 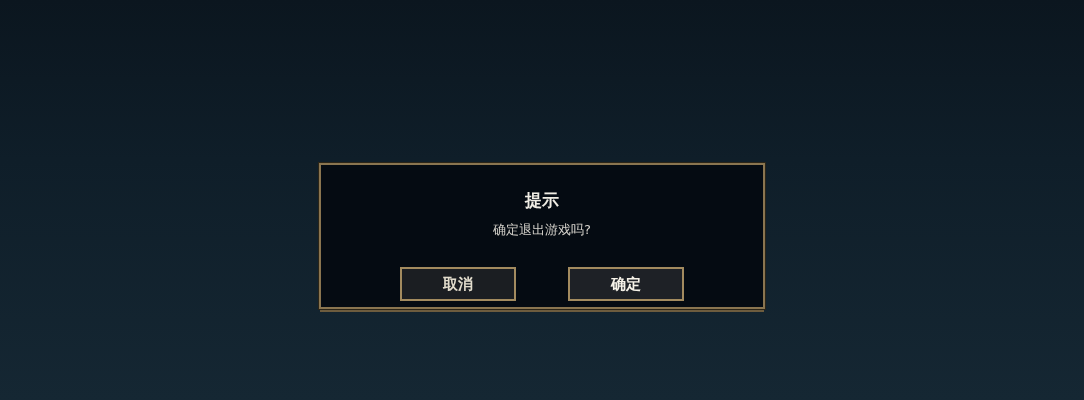 What do you see at coordinates (542, 200) in the screenshot?
I see `dialog-title: 提示` at bounding box center [542, 200].